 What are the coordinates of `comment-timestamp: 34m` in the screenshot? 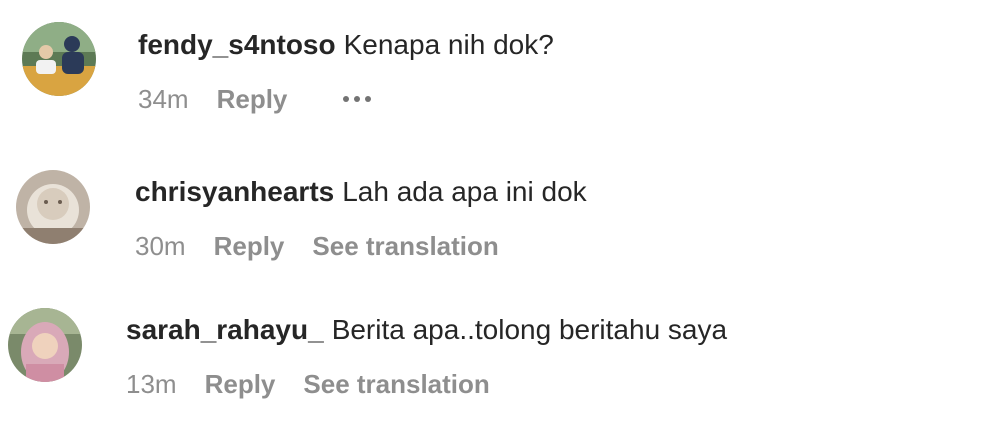 It's located at (163, 99).